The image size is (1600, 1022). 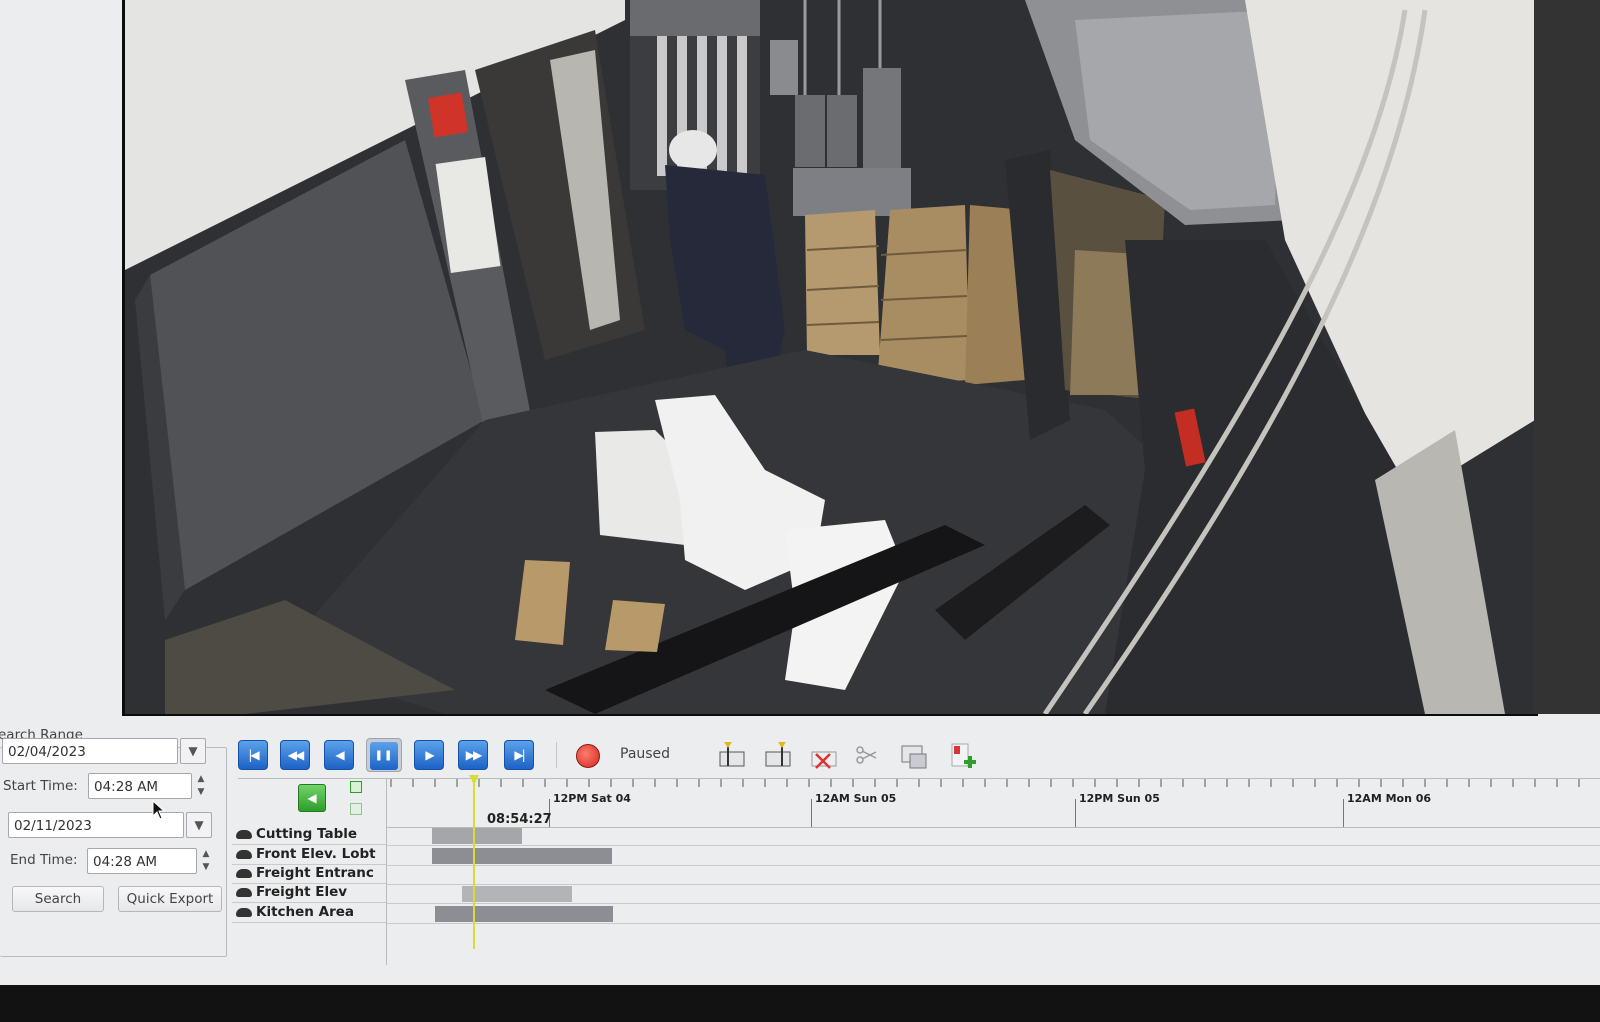 What do you see at coordinates (170, 899) in the screenshot?
I see `quick-export-button: Quick Export` at bounding box center [170, 899].